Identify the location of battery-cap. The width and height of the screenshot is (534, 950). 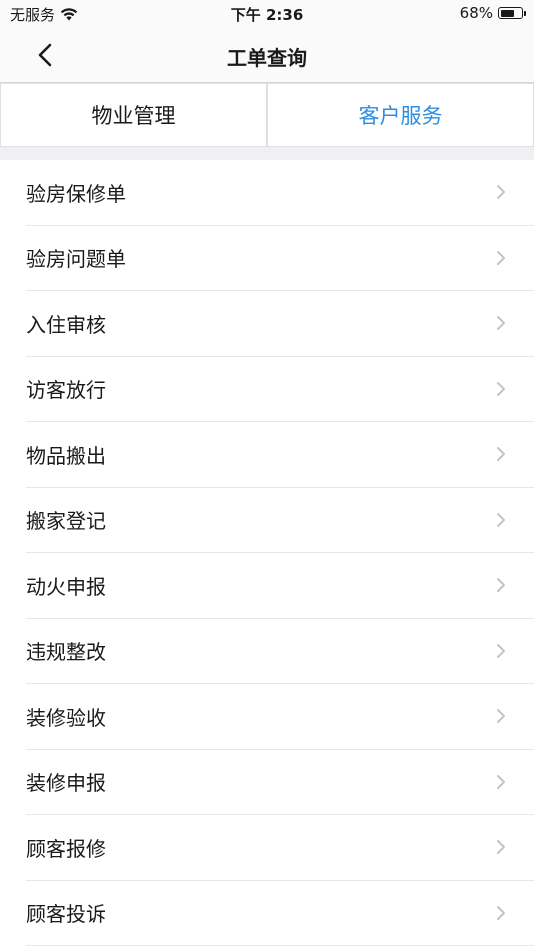
(525, 13).